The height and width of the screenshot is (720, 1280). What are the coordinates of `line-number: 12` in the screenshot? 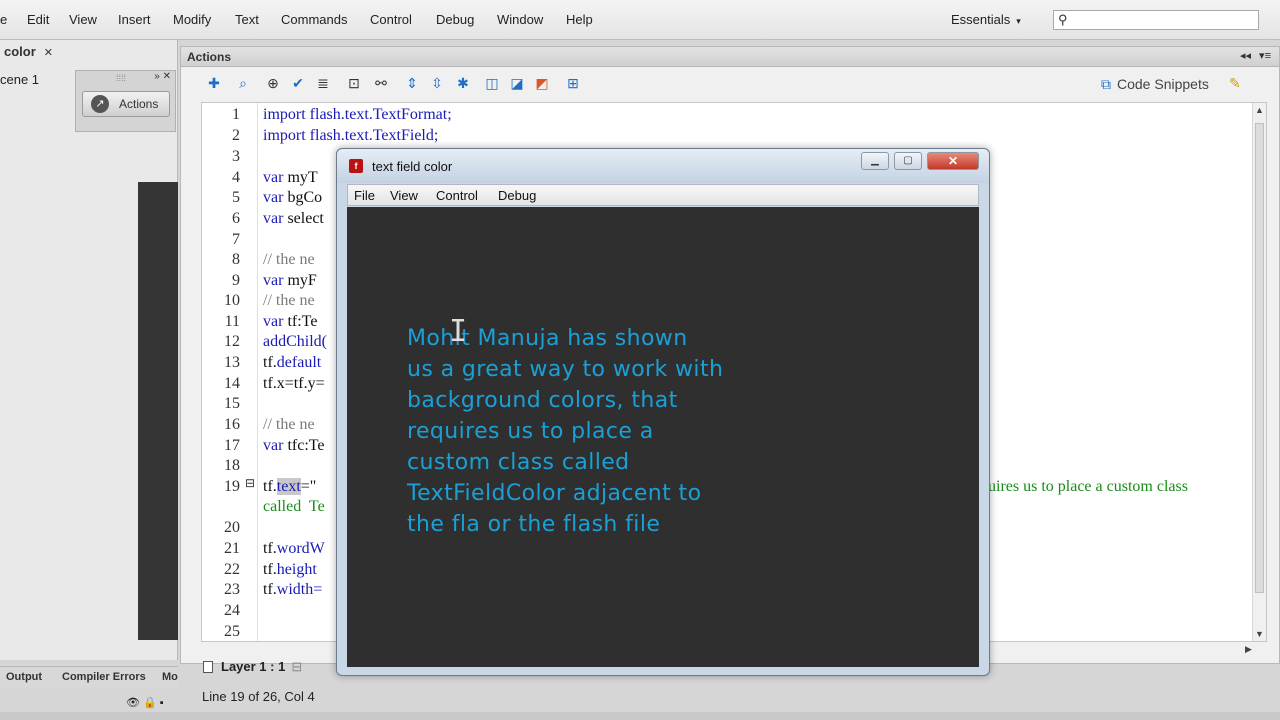 It's located at (232, 341).